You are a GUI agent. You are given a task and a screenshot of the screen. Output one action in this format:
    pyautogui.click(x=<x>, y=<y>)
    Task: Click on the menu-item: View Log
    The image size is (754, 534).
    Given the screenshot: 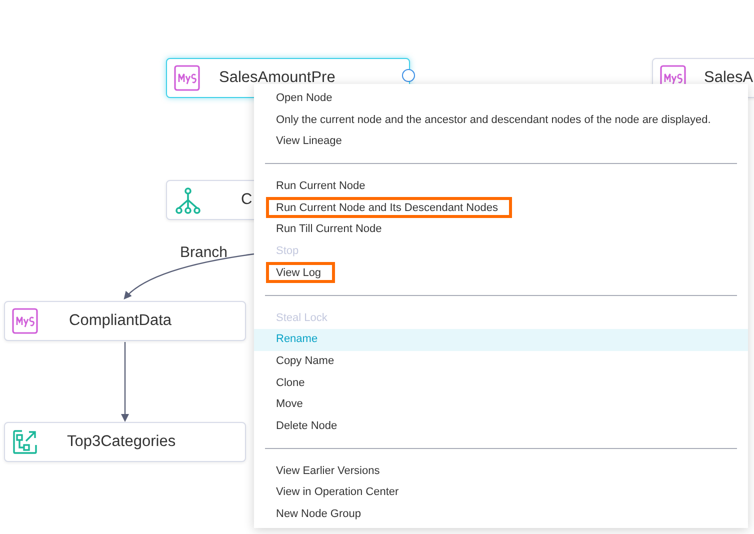 What is the action you would take?
    pyautogui.click(x=501, y=273)
    